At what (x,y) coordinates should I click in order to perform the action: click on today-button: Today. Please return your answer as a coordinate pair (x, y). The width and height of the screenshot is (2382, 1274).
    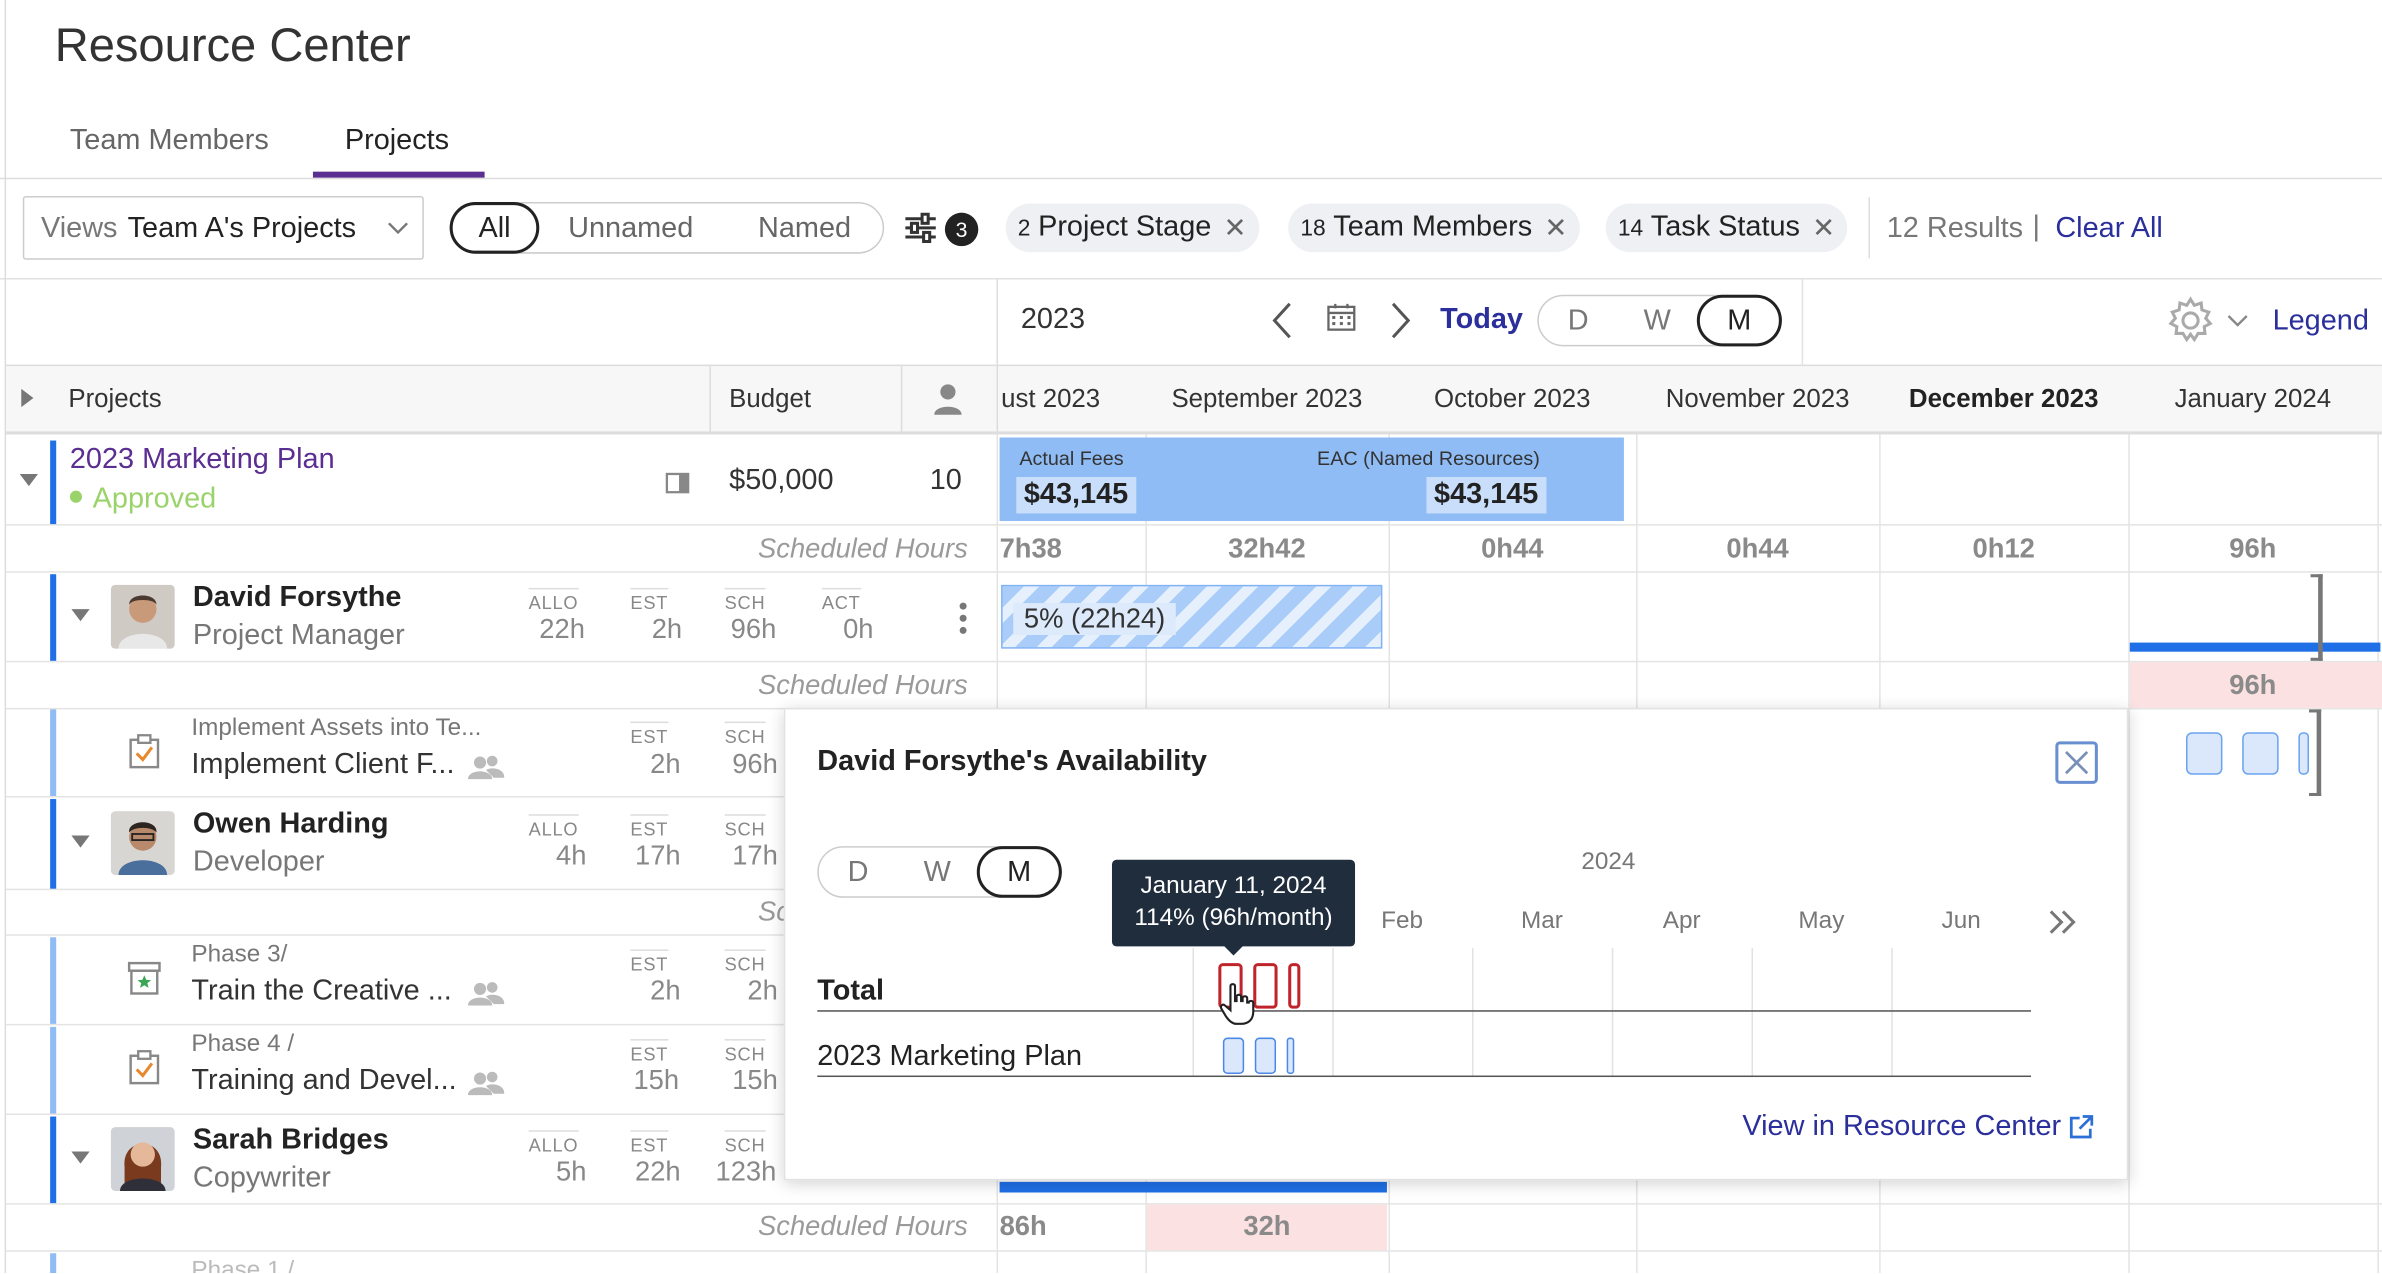
    Looking at the image, I should click on (1481, 320).